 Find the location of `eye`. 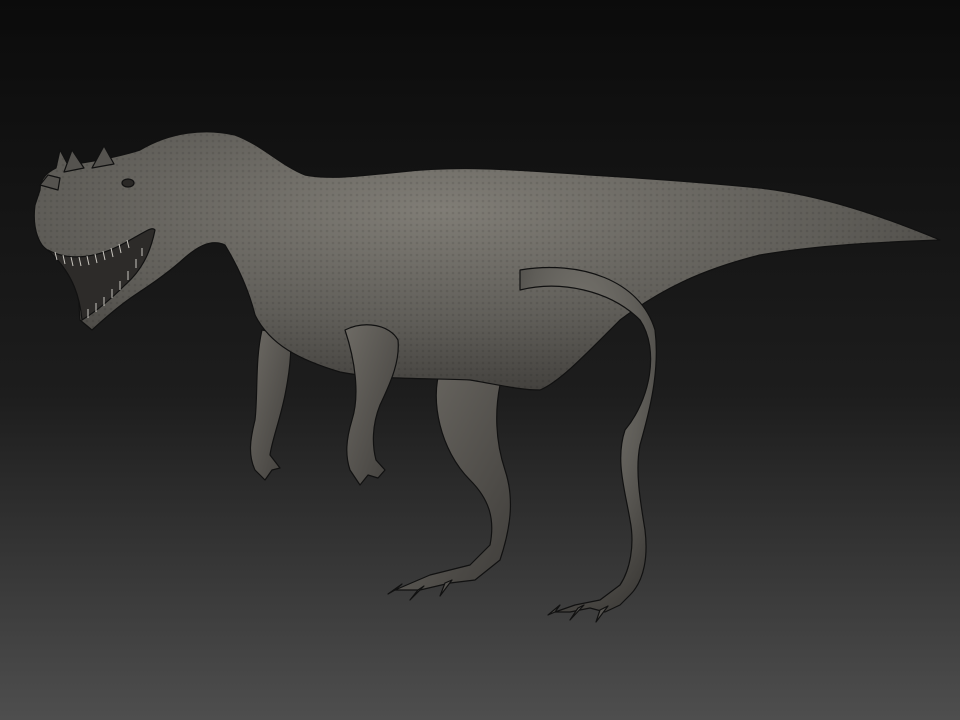

eye is located at coordinates (128, 183).